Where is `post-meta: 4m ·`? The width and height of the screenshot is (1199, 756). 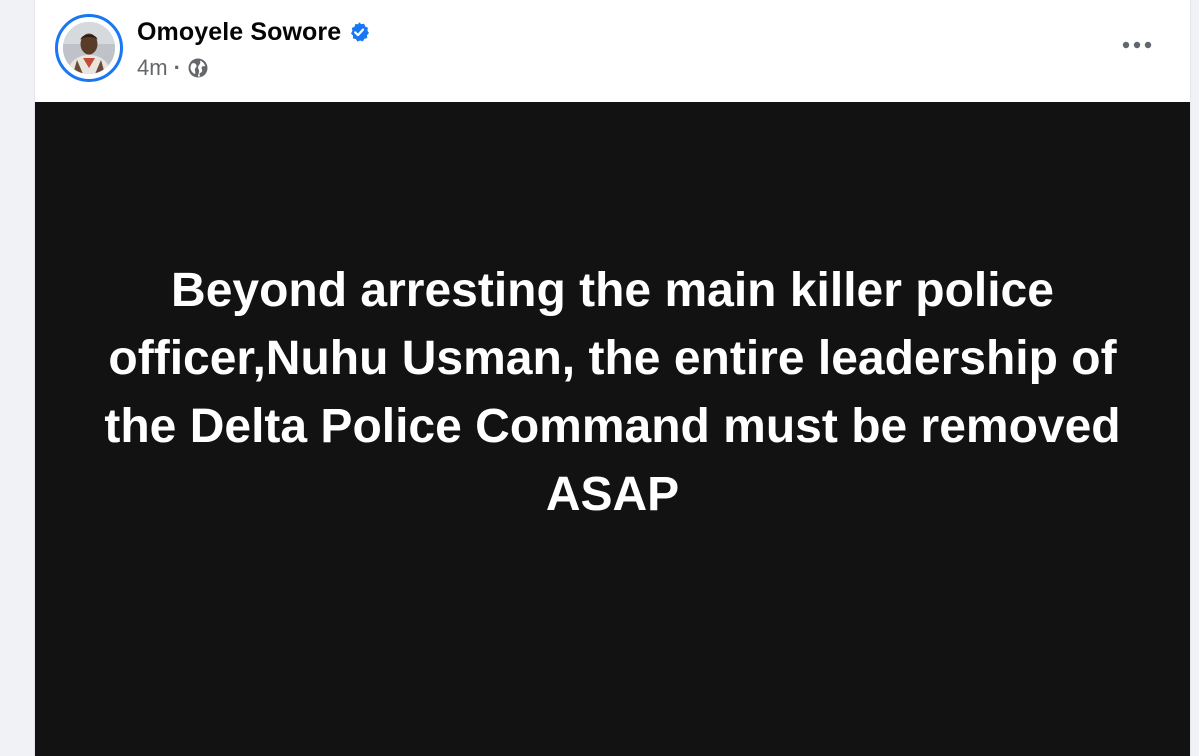
post-meta: 4m · is located at coordinates (173, 68).